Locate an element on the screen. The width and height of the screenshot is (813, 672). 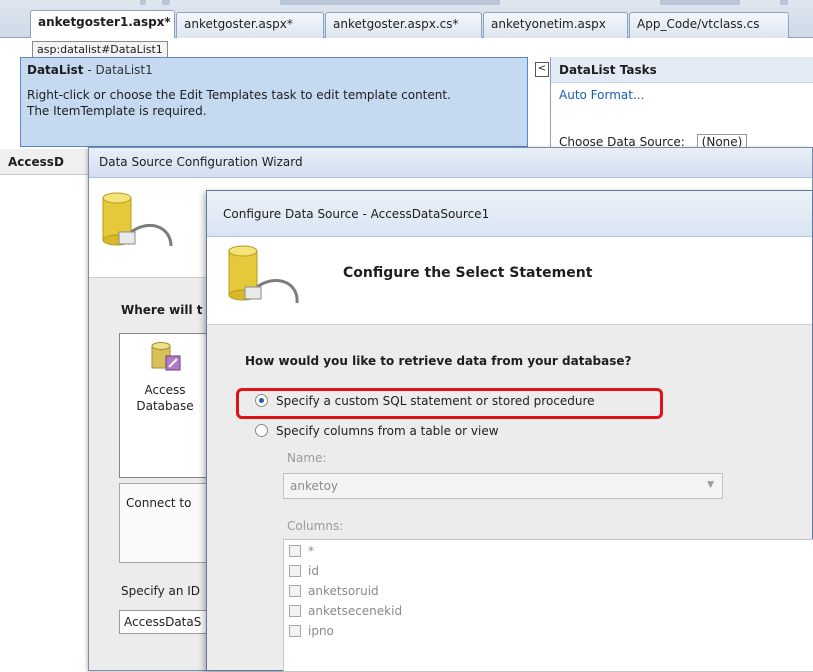
chevron-down-icon: ▼ is located at coordinates (710, 485).